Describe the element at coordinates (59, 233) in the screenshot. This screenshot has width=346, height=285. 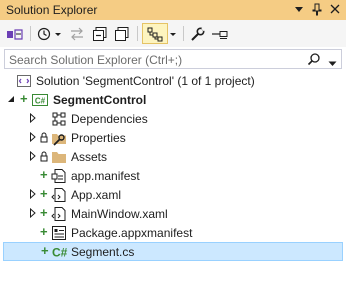
I see `package-manifest-icon` at that location.